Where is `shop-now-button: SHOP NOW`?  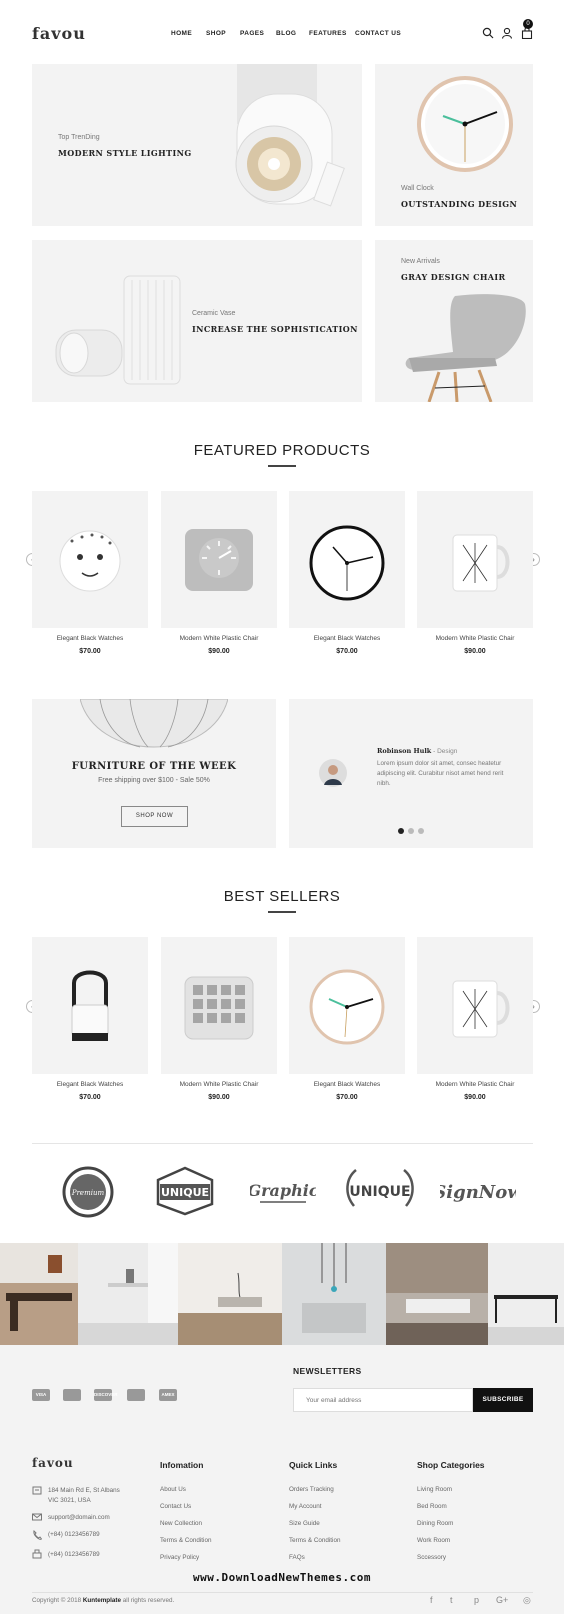
shop-now-button: SHOP NOW is located at coordinates (154, 816).